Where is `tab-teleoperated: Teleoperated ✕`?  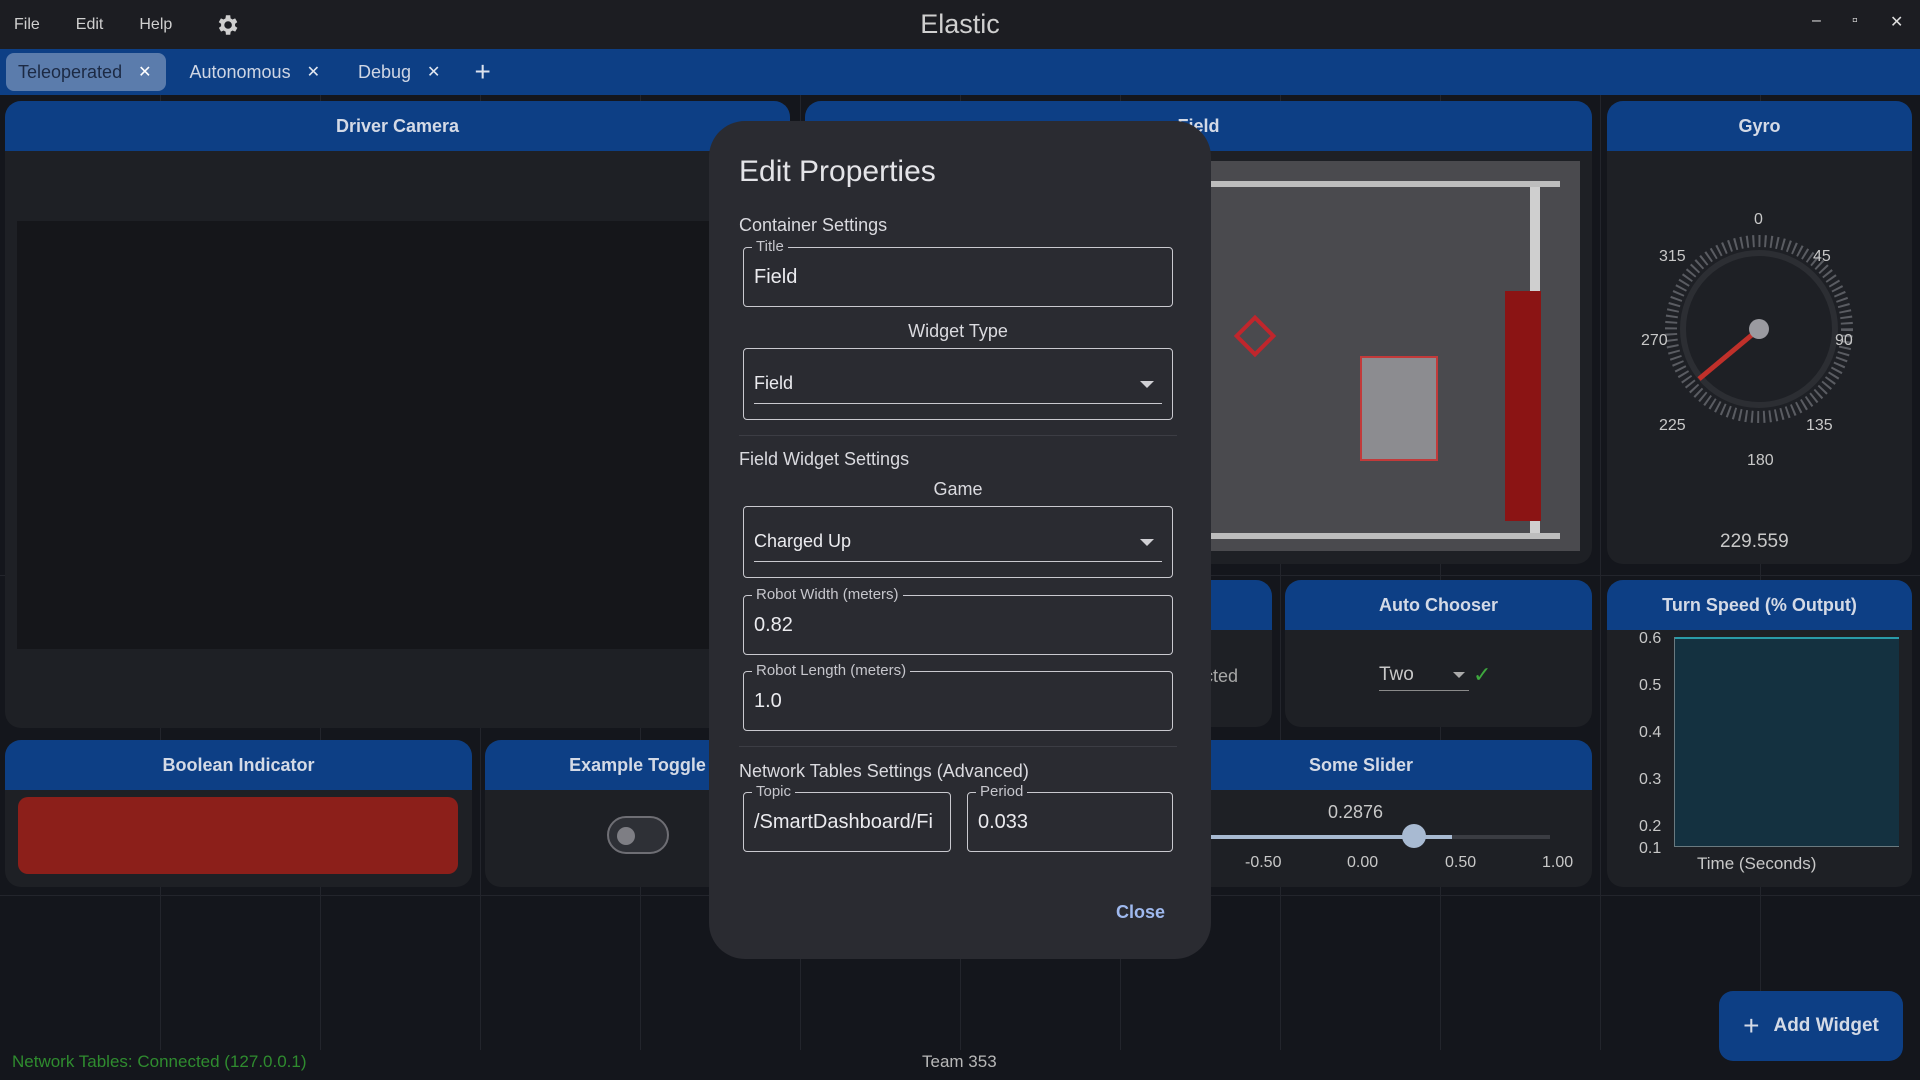
tab-teleoperated: Teleoperated ✕ is located at coordinates (86, 72).